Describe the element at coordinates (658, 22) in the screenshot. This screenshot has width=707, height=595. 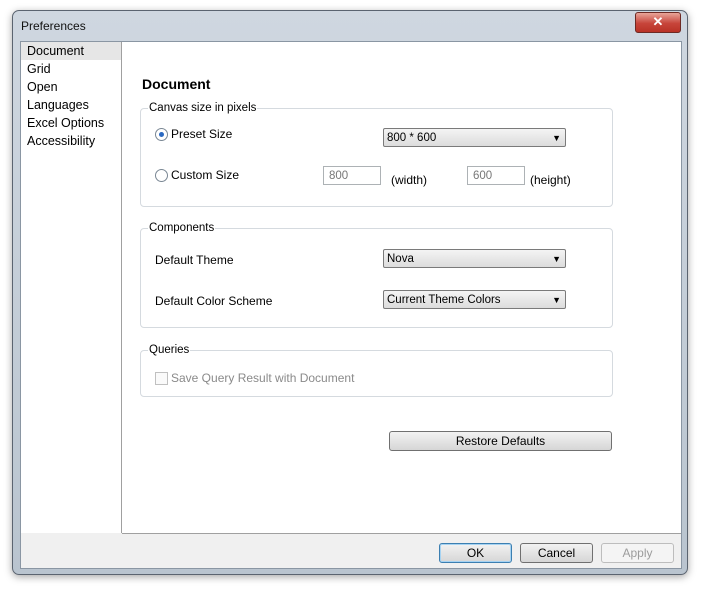
I see `close-button: ✕` at that location.